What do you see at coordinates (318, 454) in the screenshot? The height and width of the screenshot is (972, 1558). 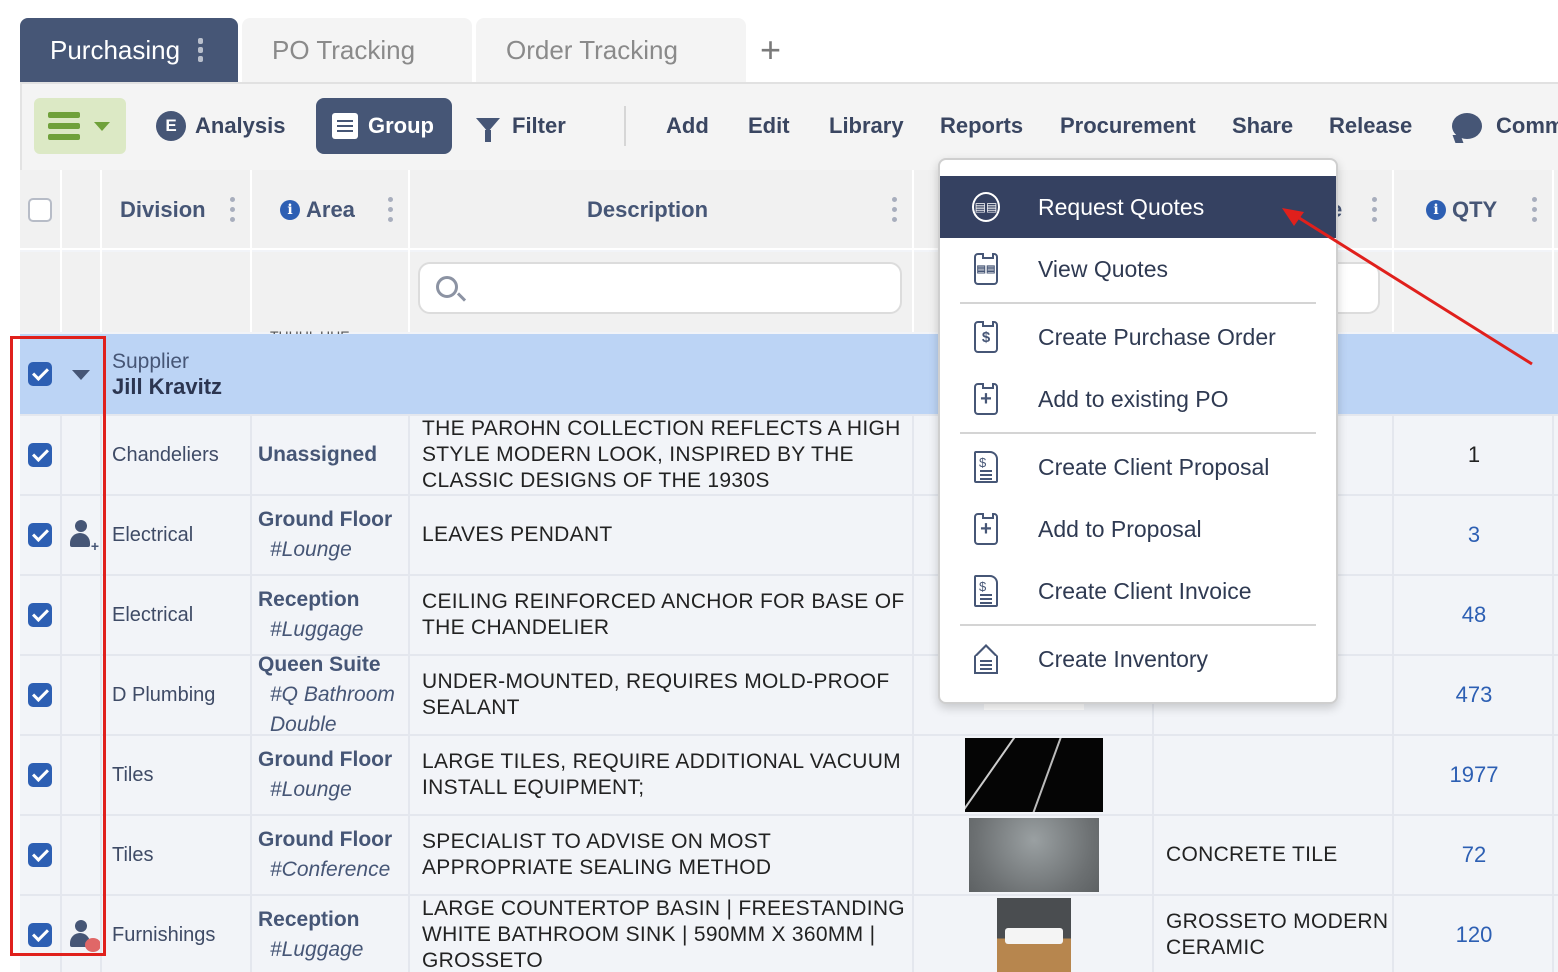 I see `area-name: Unassigned` at bounding box center [318, 454].